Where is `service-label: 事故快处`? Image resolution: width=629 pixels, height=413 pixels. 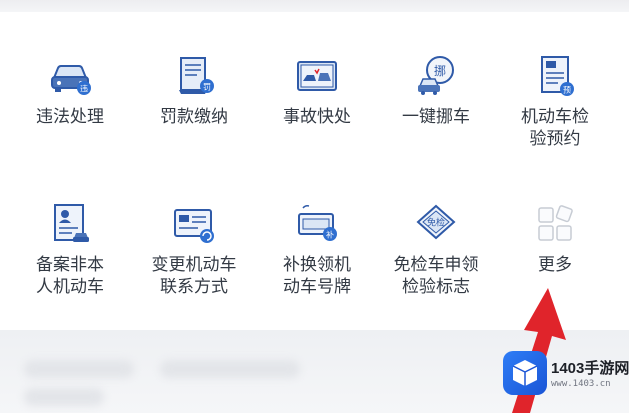 service-label: 事故快处 is located at coordinates (317, 117).